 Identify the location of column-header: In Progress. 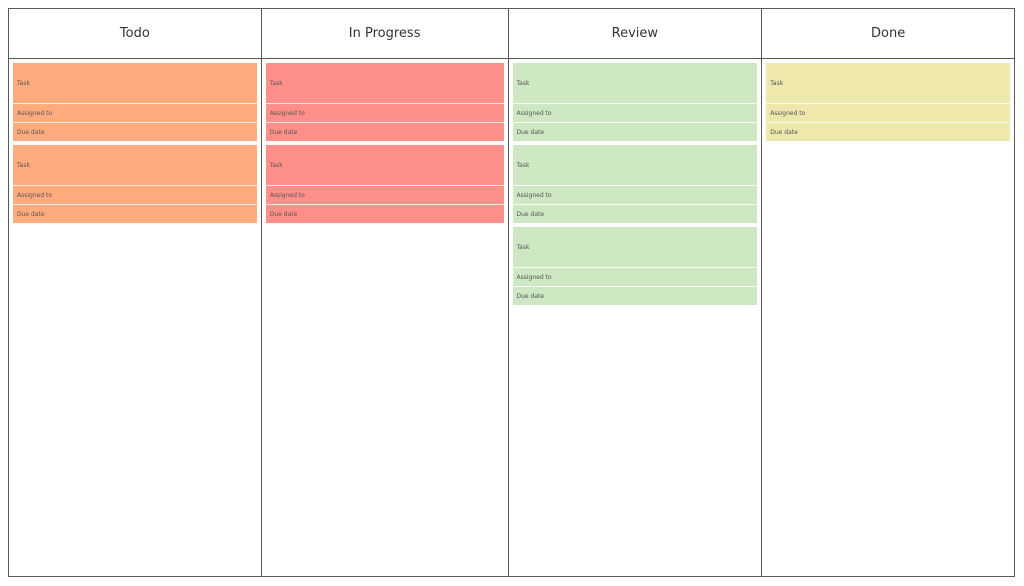
(384, 34).